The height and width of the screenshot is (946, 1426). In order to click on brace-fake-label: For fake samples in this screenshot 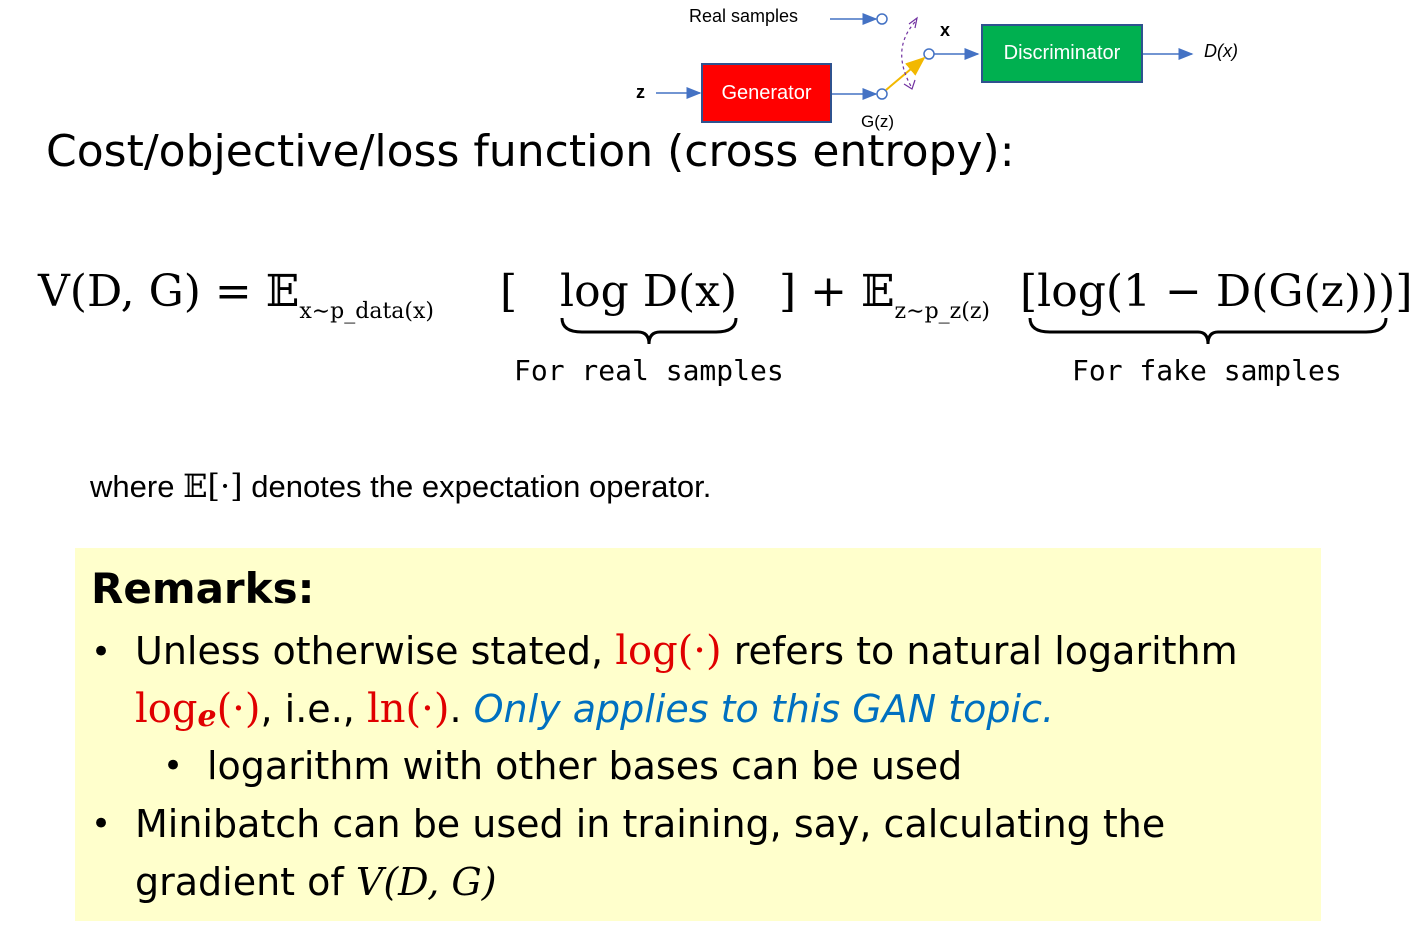, I will do `click(1207, 370)`.